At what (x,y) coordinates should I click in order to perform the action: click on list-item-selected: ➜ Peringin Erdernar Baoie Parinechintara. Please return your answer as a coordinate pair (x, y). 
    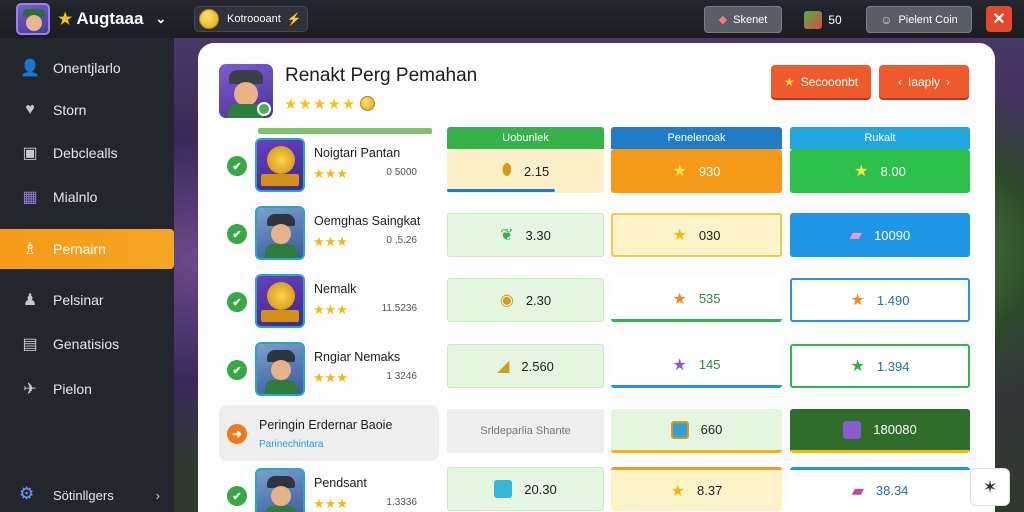
    Looking at the image, I should click on (329, 433).